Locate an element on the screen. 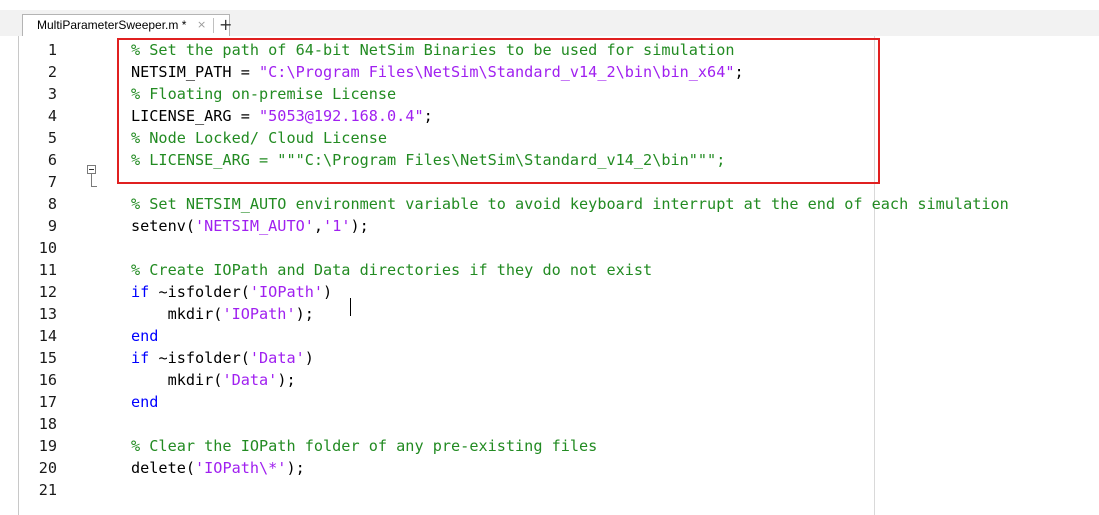 The height and width of the screenshot is (515, 1099). code-token-plain: setenv( is located at coordinates (163, 226).